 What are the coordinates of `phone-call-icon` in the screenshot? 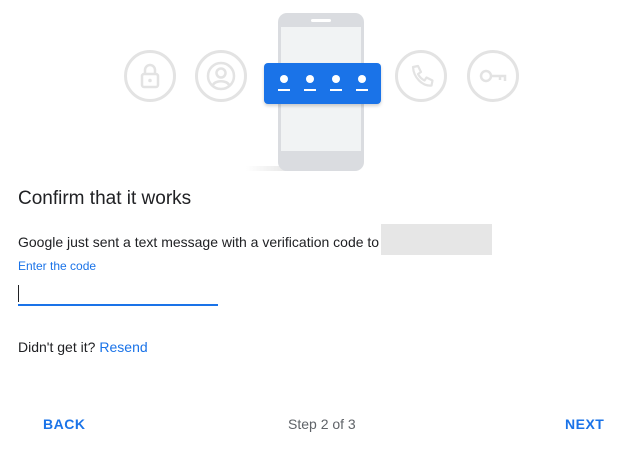 It's located at (421, 76).